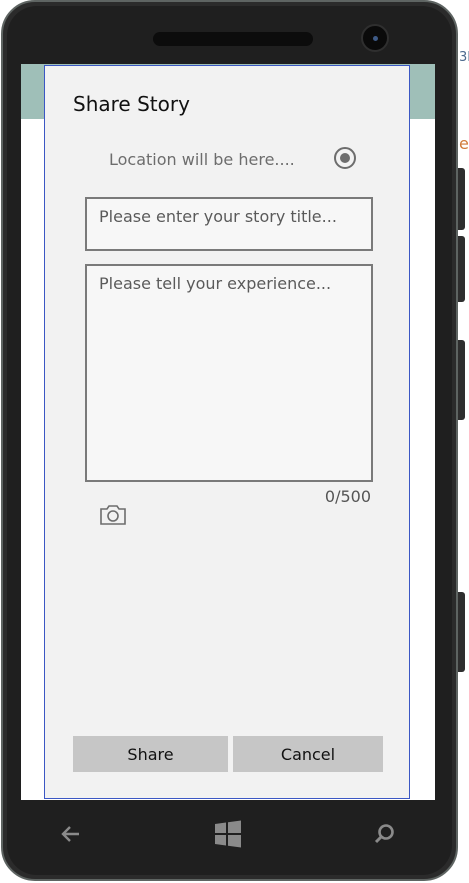 The width and height of the screenshot is (469, 883). I want to click on front-camera, so click(375, 38).